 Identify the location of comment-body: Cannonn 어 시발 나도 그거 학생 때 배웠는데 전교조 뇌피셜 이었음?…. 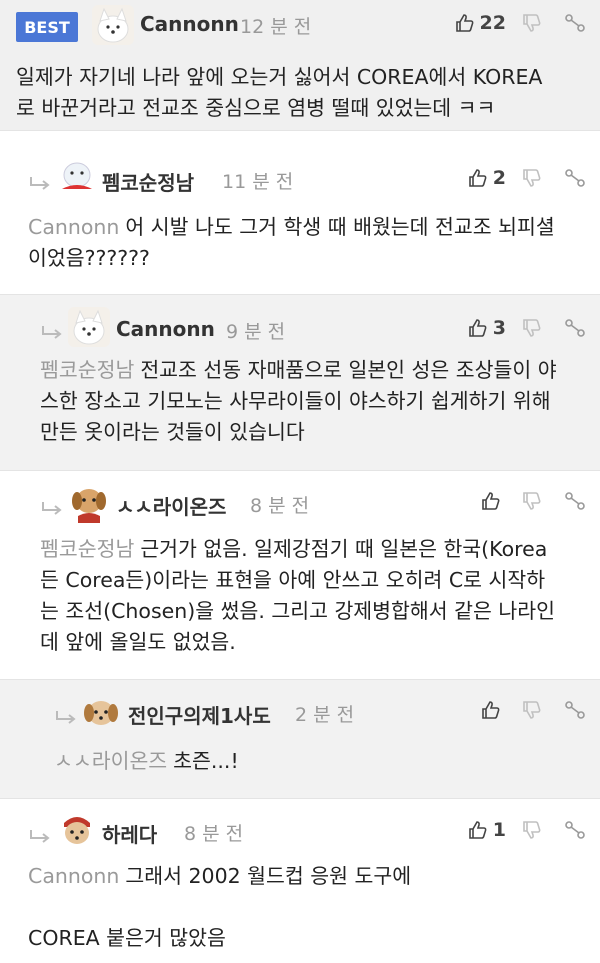
(291, 243).